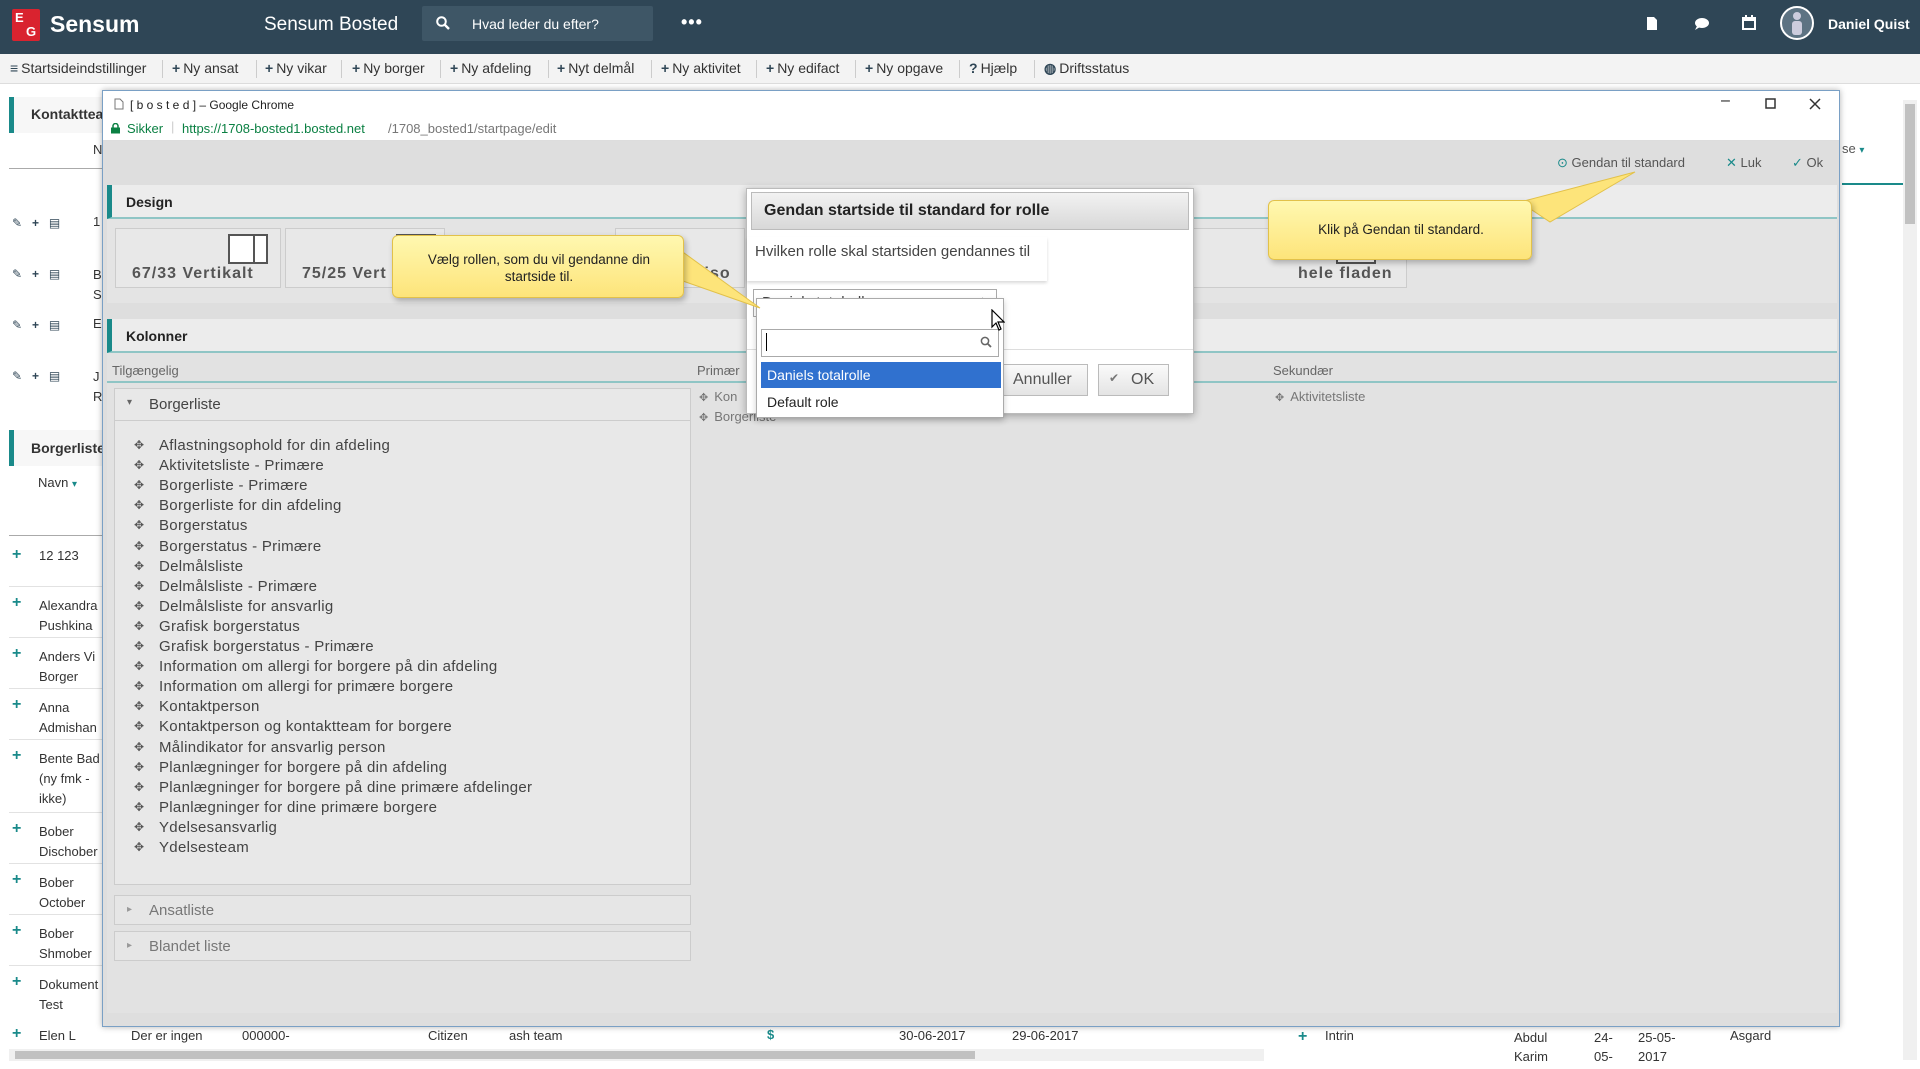 This screenshot has width=1920, height=1069. What do you see at coordinates (1621, 163) in the screenshot?
I see `restore-default-button: ⊙ Gendan til standard` at bounding box center [1621, 163].